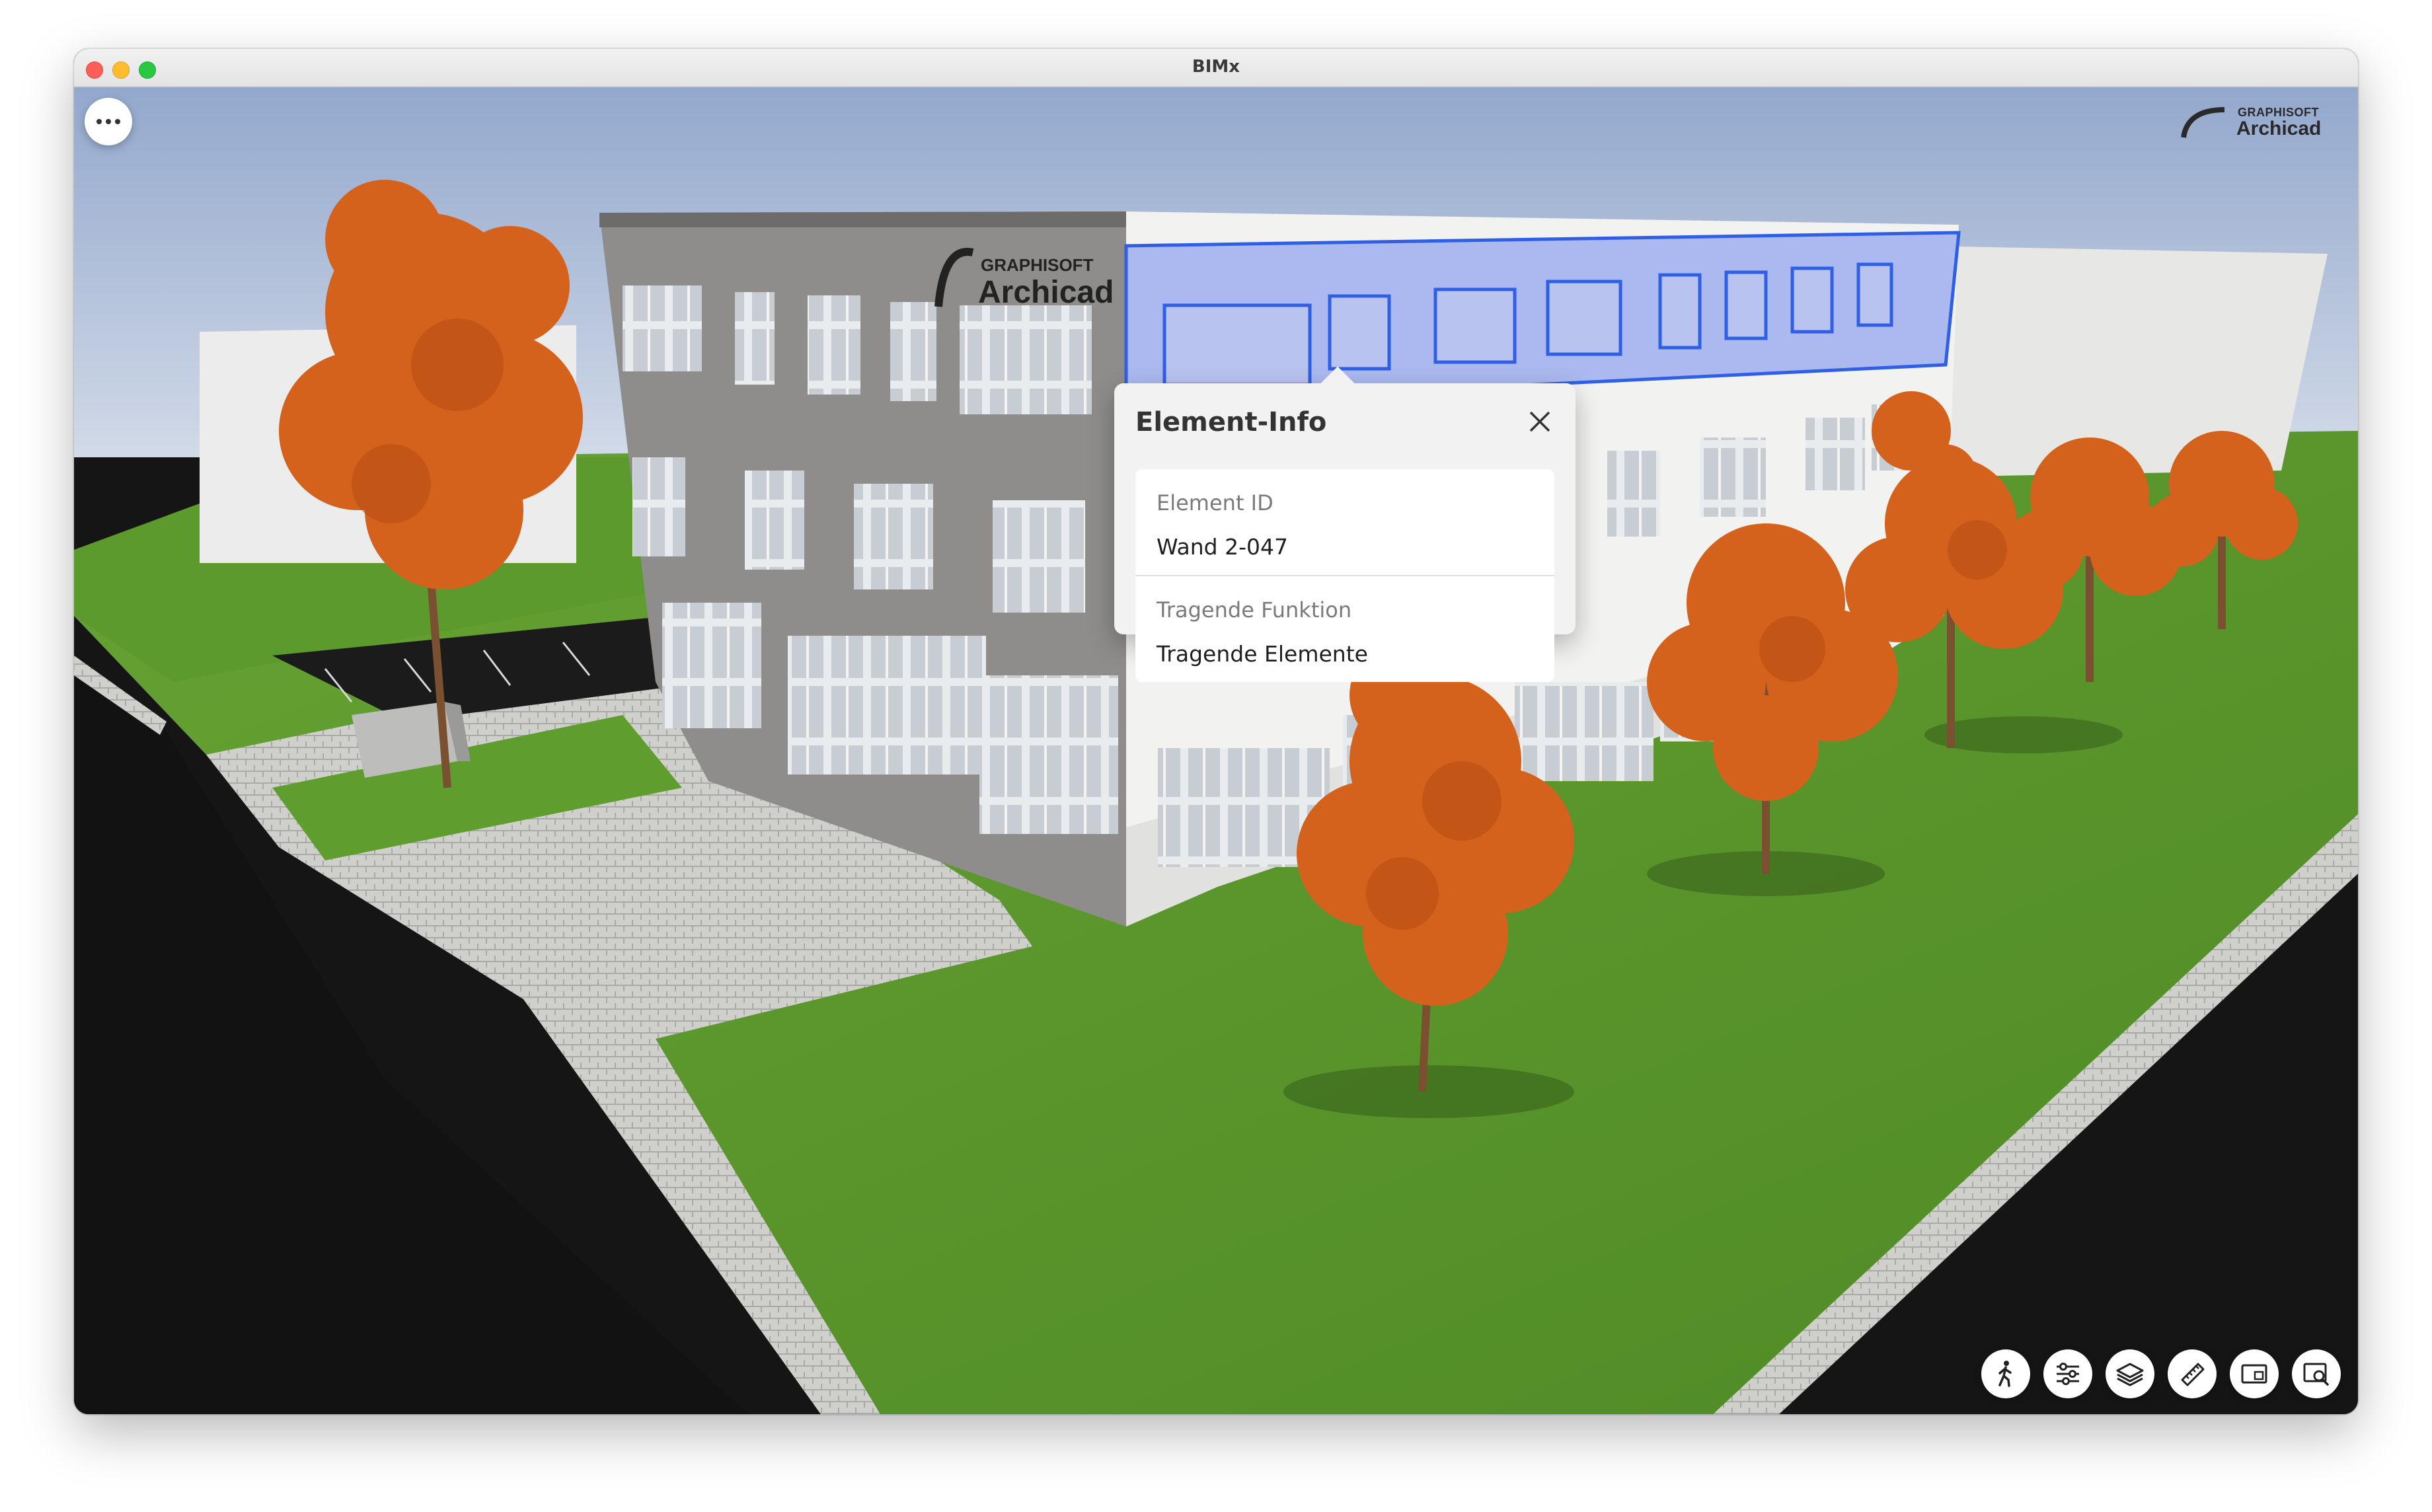  What do you see at coordinates (1262, 654) in the screenshot?
I see `property-value: Tragende Elemente` at bounding box center [1262, 654].